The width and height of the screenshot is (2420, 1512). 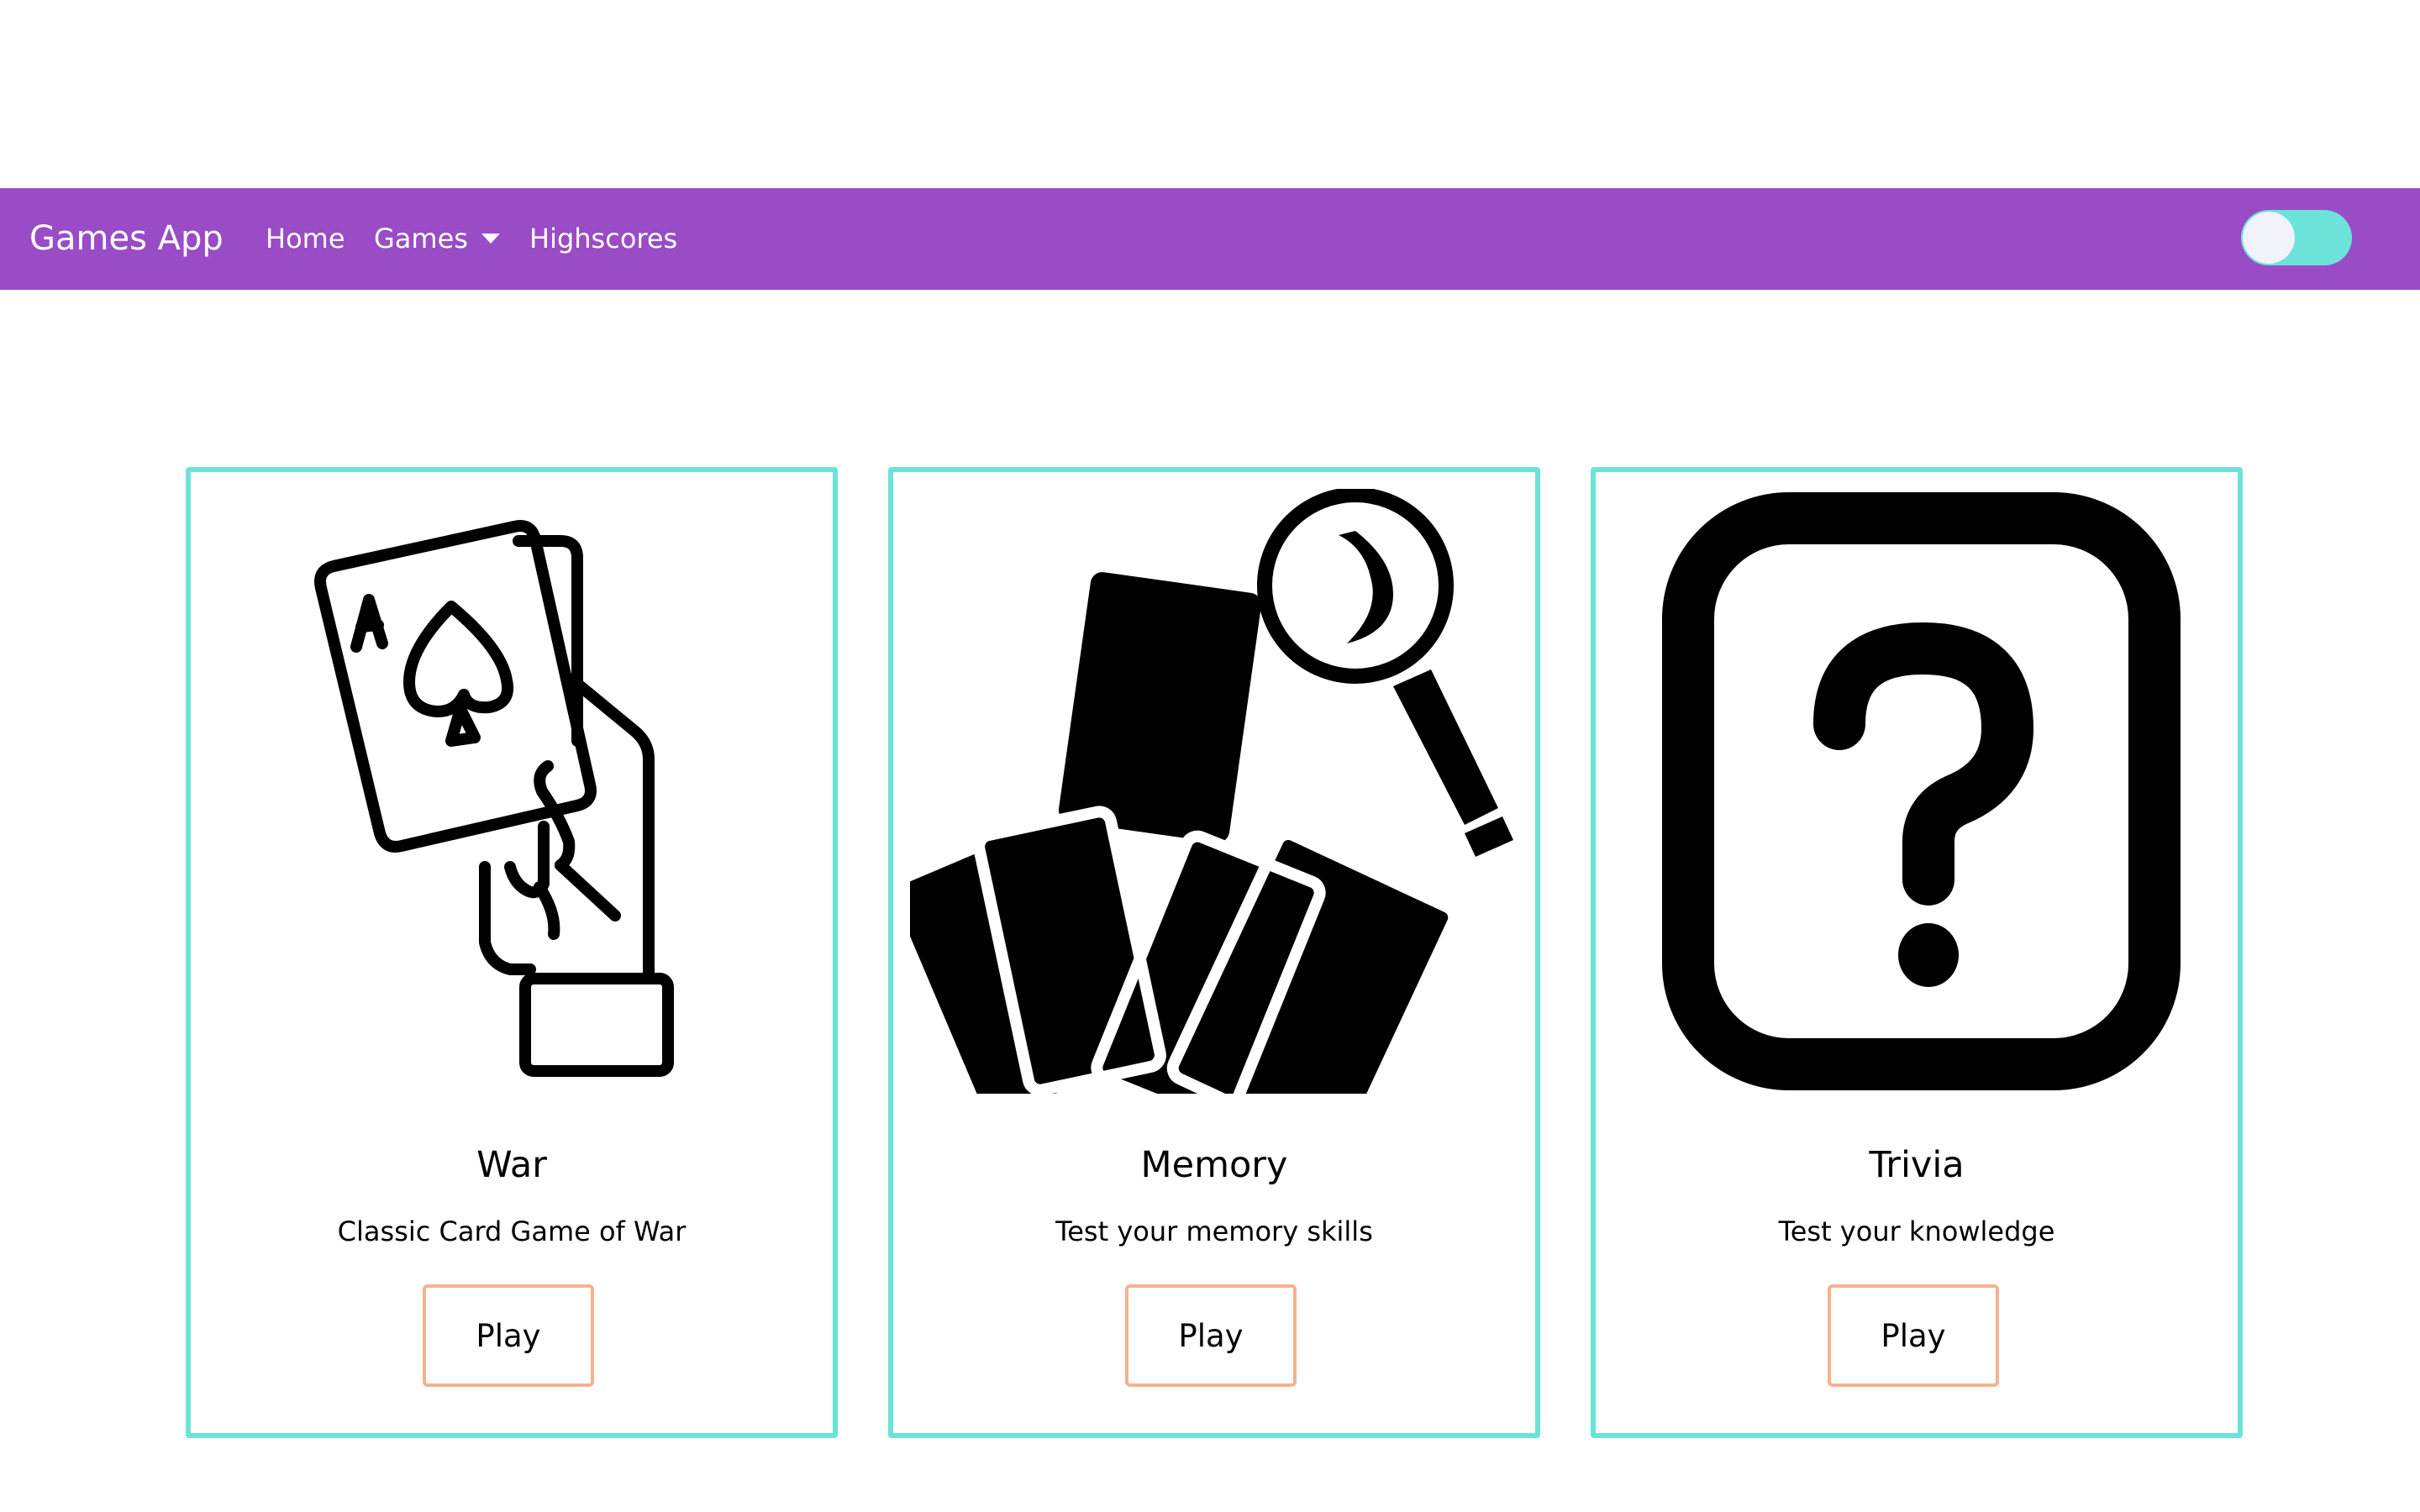 I want to click on cards-magnifier-icon, so click(x=1211, y=791).